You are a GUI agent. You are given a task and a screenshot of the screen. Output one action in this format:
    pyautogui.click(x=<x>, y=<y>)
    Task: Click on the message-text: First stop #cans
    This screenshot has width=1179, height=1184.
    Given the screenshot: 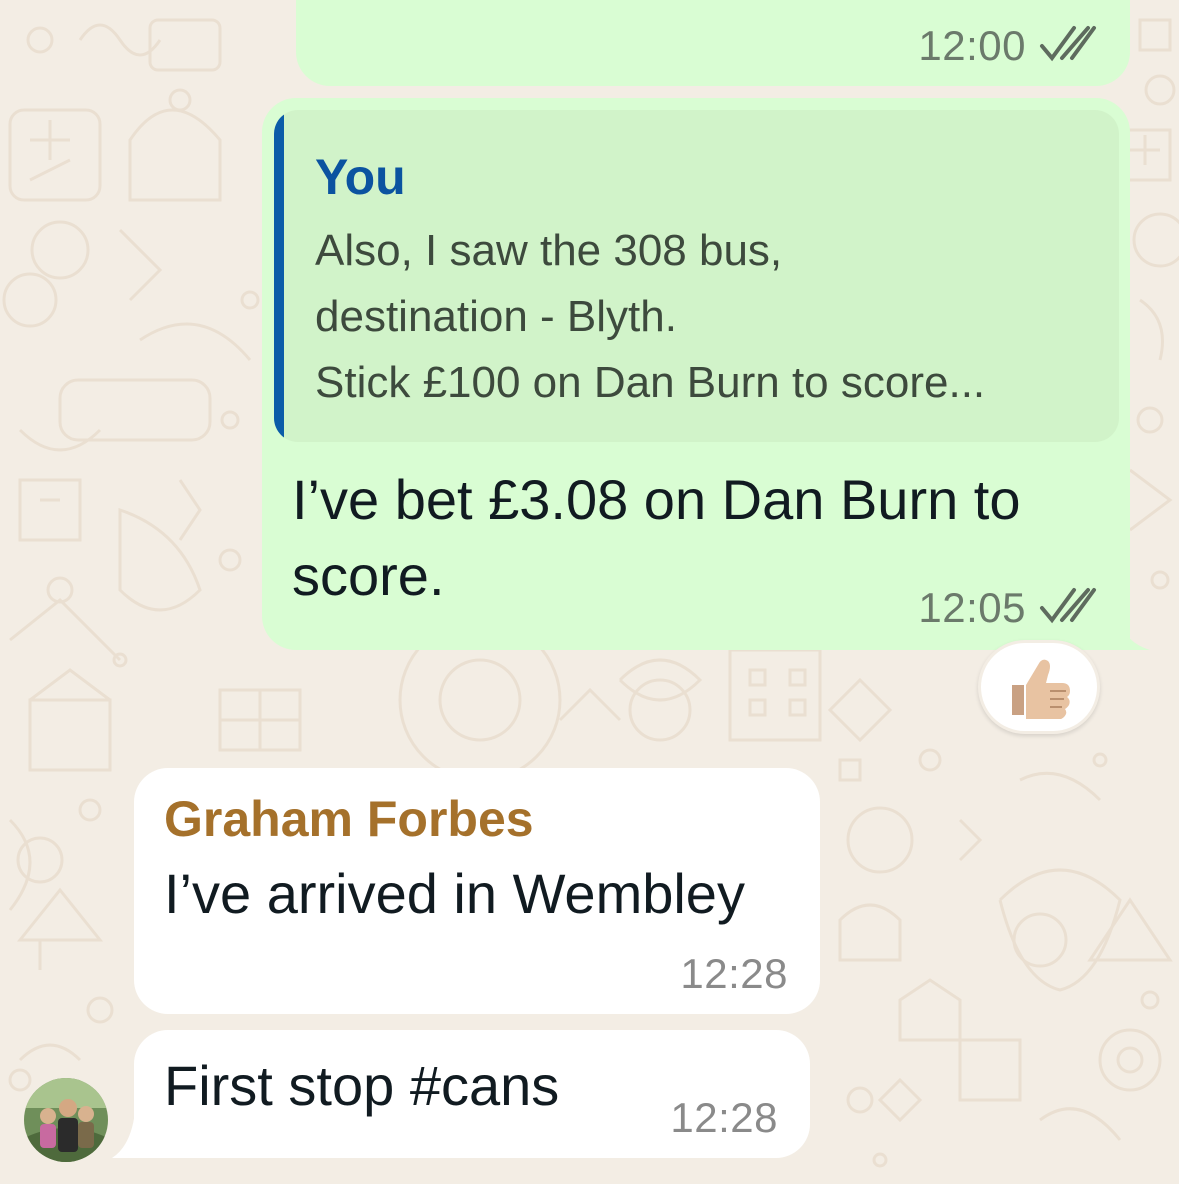 What is the action you would take?
    pyautogui.click(x=362, y=1085)
    